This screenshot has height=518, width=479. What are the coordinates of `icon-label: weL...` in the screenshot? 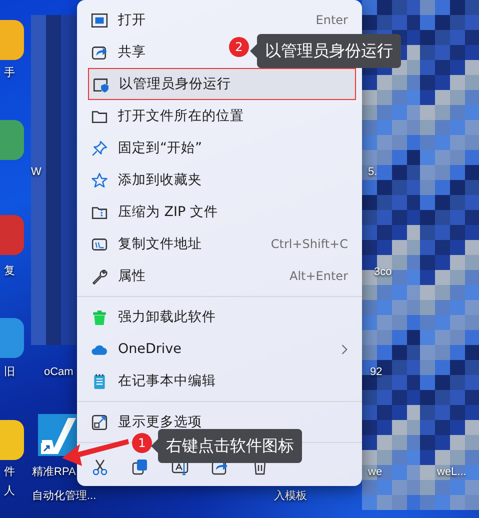 It's located at (451, 473).